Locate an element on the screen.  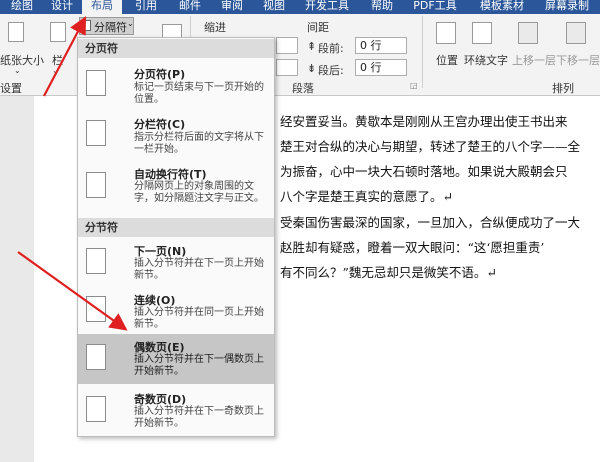
columns-chevron-icon: ⌄ is located at coordinates (55, 70).